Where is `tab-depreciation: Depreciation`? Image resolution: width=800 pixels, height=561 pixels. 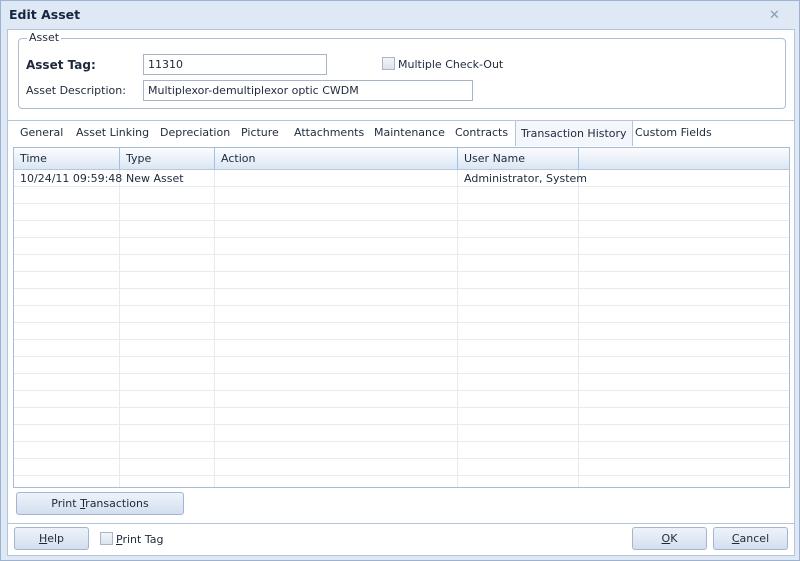 tab-depreciation: Depreciation is located at coordinates (195, 132).